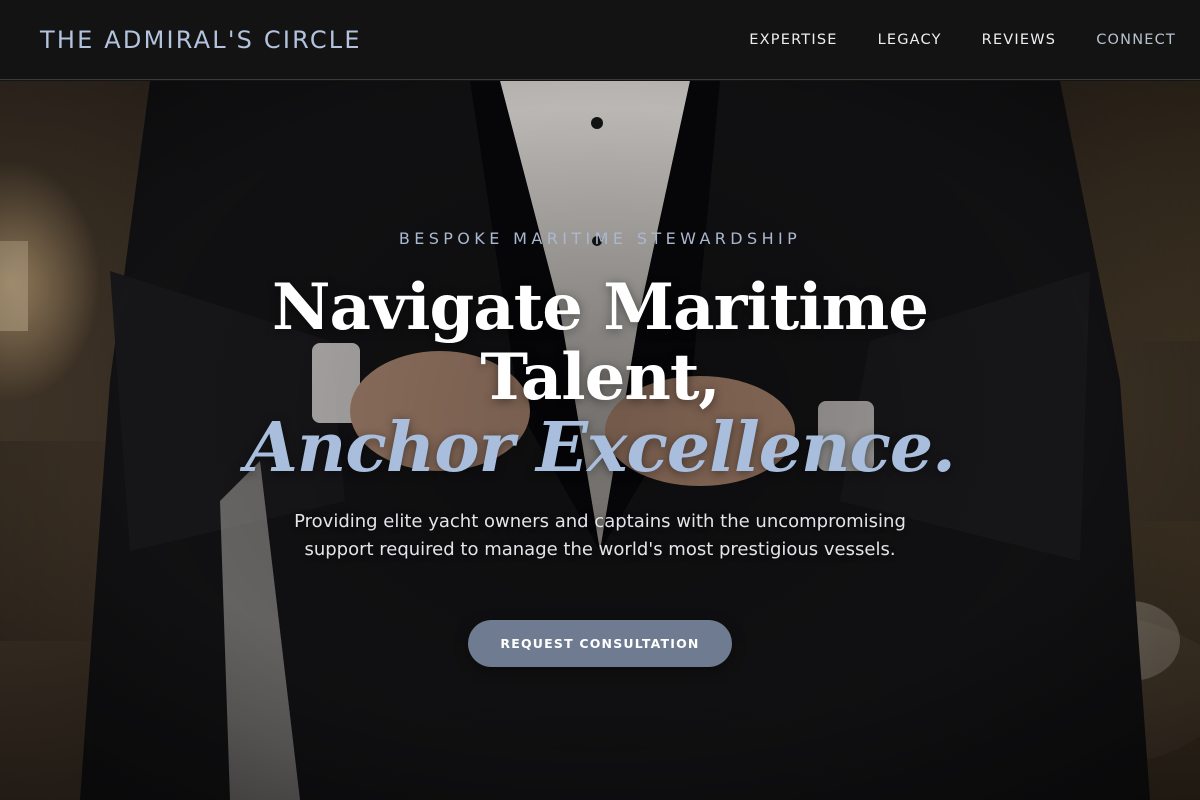  I want to click on nav-link-reviews: REVIEWS, so click(1019, 40).